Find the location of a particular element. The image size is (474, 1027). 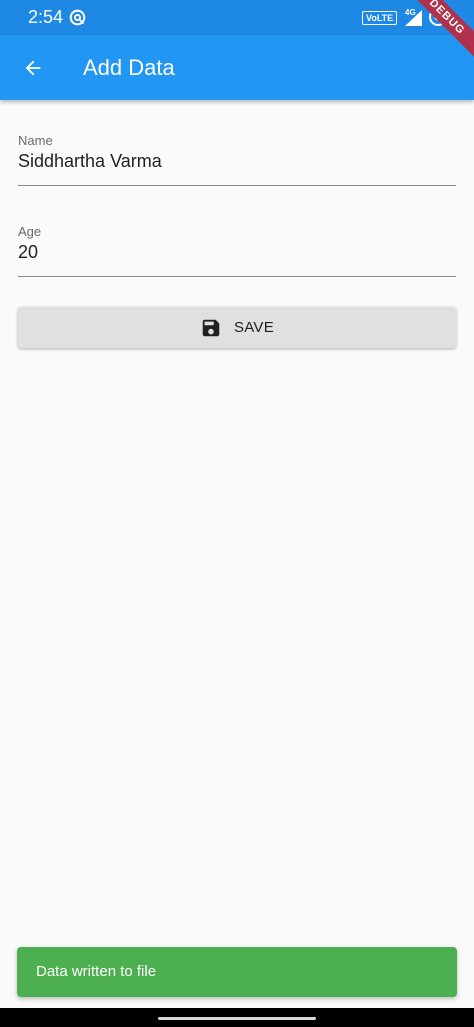

name-field: Name Siddhartha Varma is located at coordinates (237, 153).